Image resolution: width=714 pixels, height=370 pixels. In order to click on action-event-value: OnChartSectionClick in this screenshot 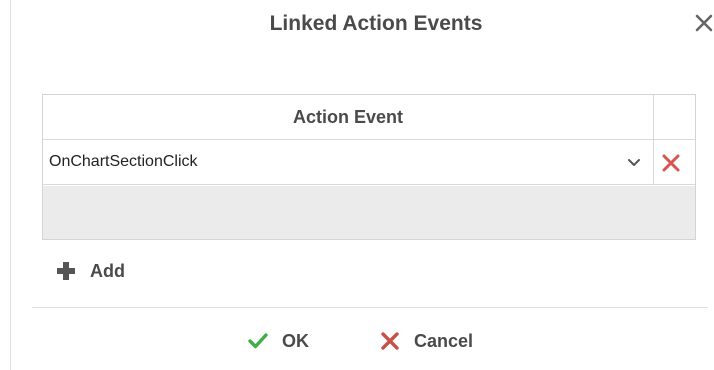, I will do `click(123, 161)`.